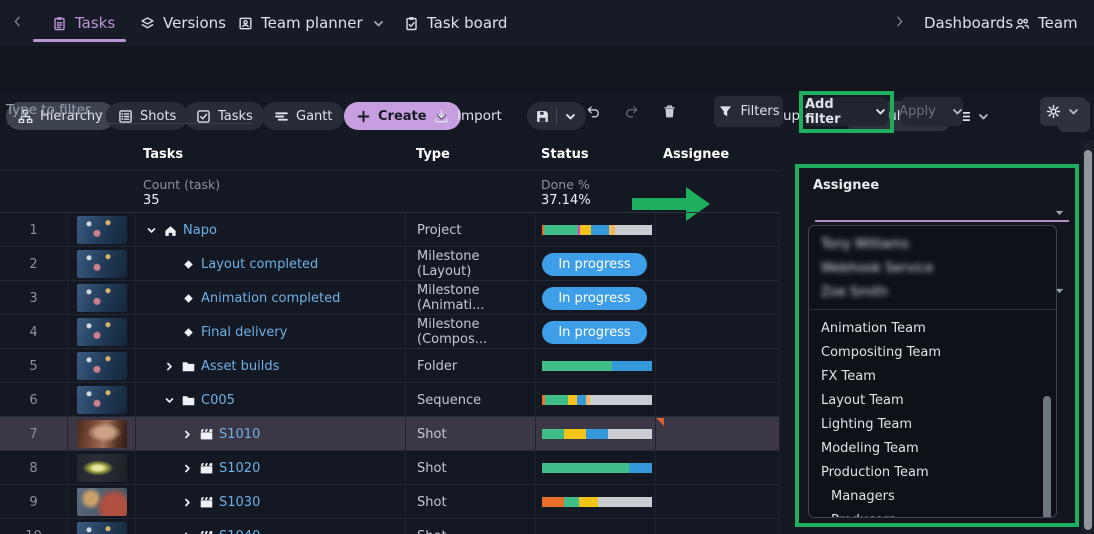 This screenshot has width=1094, height=534. I want to click on forward-chevron-icon, so click(899, 21).